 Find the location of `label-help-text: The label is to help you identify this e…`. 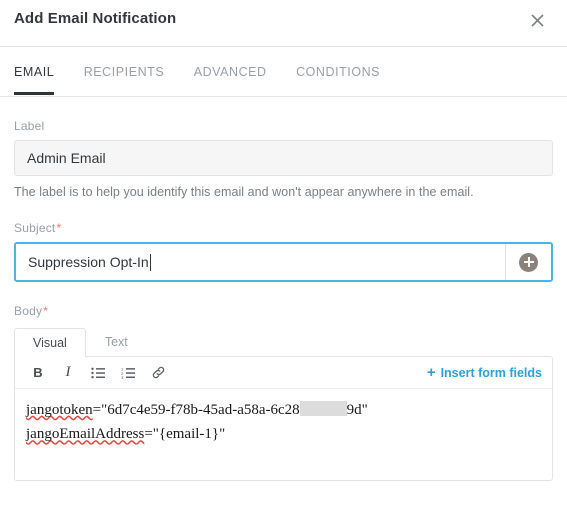

label-help-text: The label is to help you identify this e… is located at coordinates (244, 192).